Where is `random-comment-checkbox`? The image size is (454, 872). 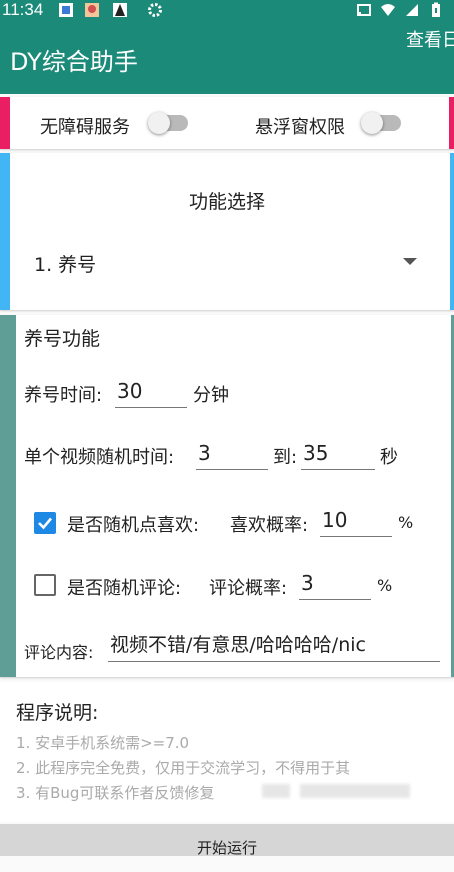
random-comment-checkbox is located at coordinates (45, 585).